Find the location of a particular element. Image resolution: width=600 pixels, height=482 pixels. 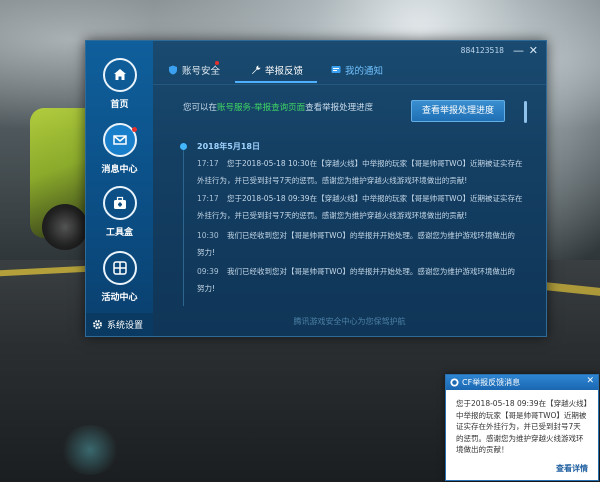

sidebar-item-toolbox: 工具盒 is located at coordinates (119, 217).